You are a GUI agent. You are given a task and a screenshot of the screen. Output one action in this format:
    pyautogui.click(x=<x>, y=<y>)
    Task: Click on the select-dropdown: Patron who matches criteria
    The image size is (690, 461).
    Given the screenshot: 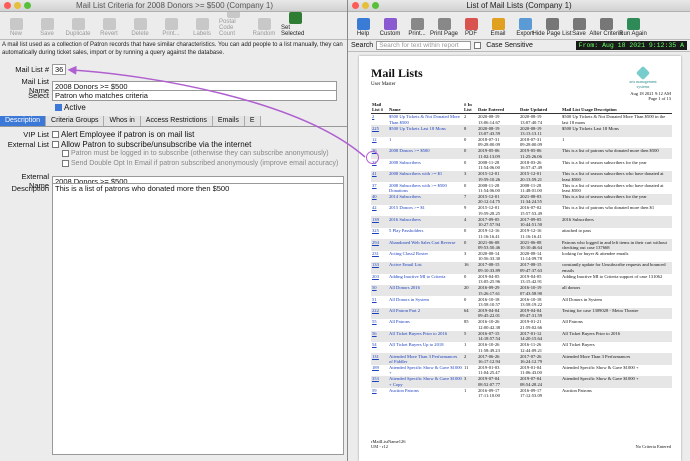 What is the action you would take?
    pyautogui.click(x=194, y=95)
    